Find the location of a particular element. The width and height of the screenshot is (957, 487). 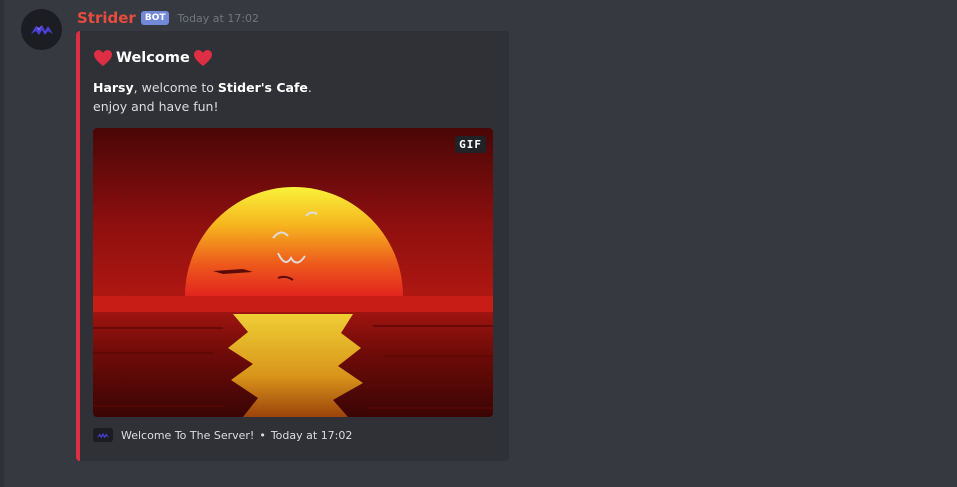

message-timestamp: Today at 17:02 is located at coordinates (218, 18).